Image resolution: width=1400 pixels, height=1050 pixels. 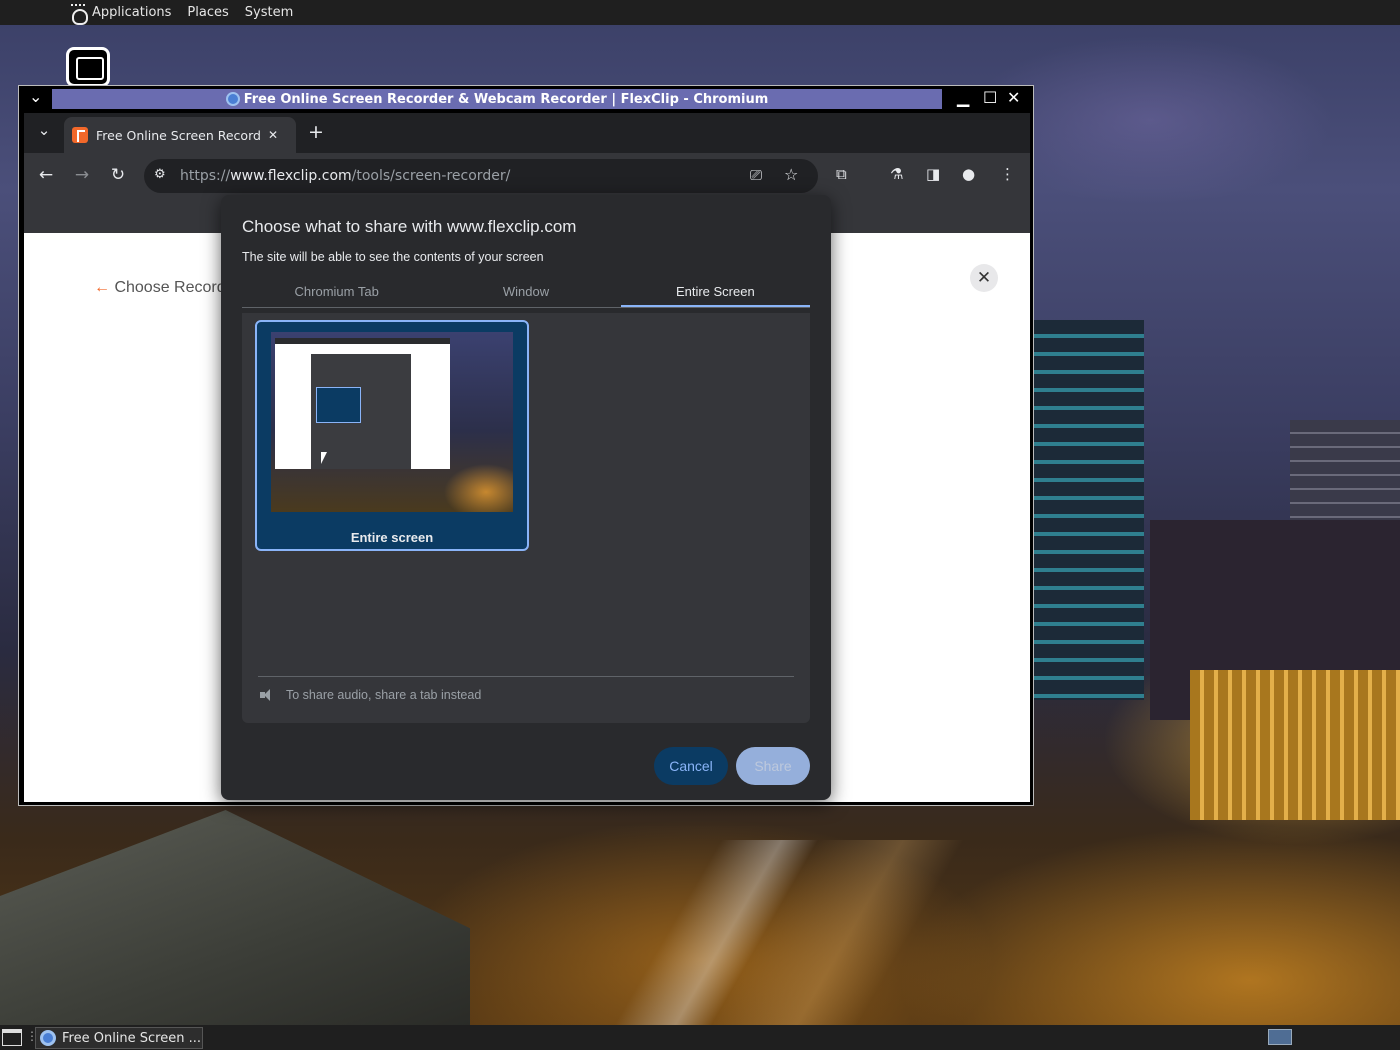 What do you see at coordinates (12, 1037) in the screenshot?
I see `show-desktop-icon` at bounding box center [12, 1037].